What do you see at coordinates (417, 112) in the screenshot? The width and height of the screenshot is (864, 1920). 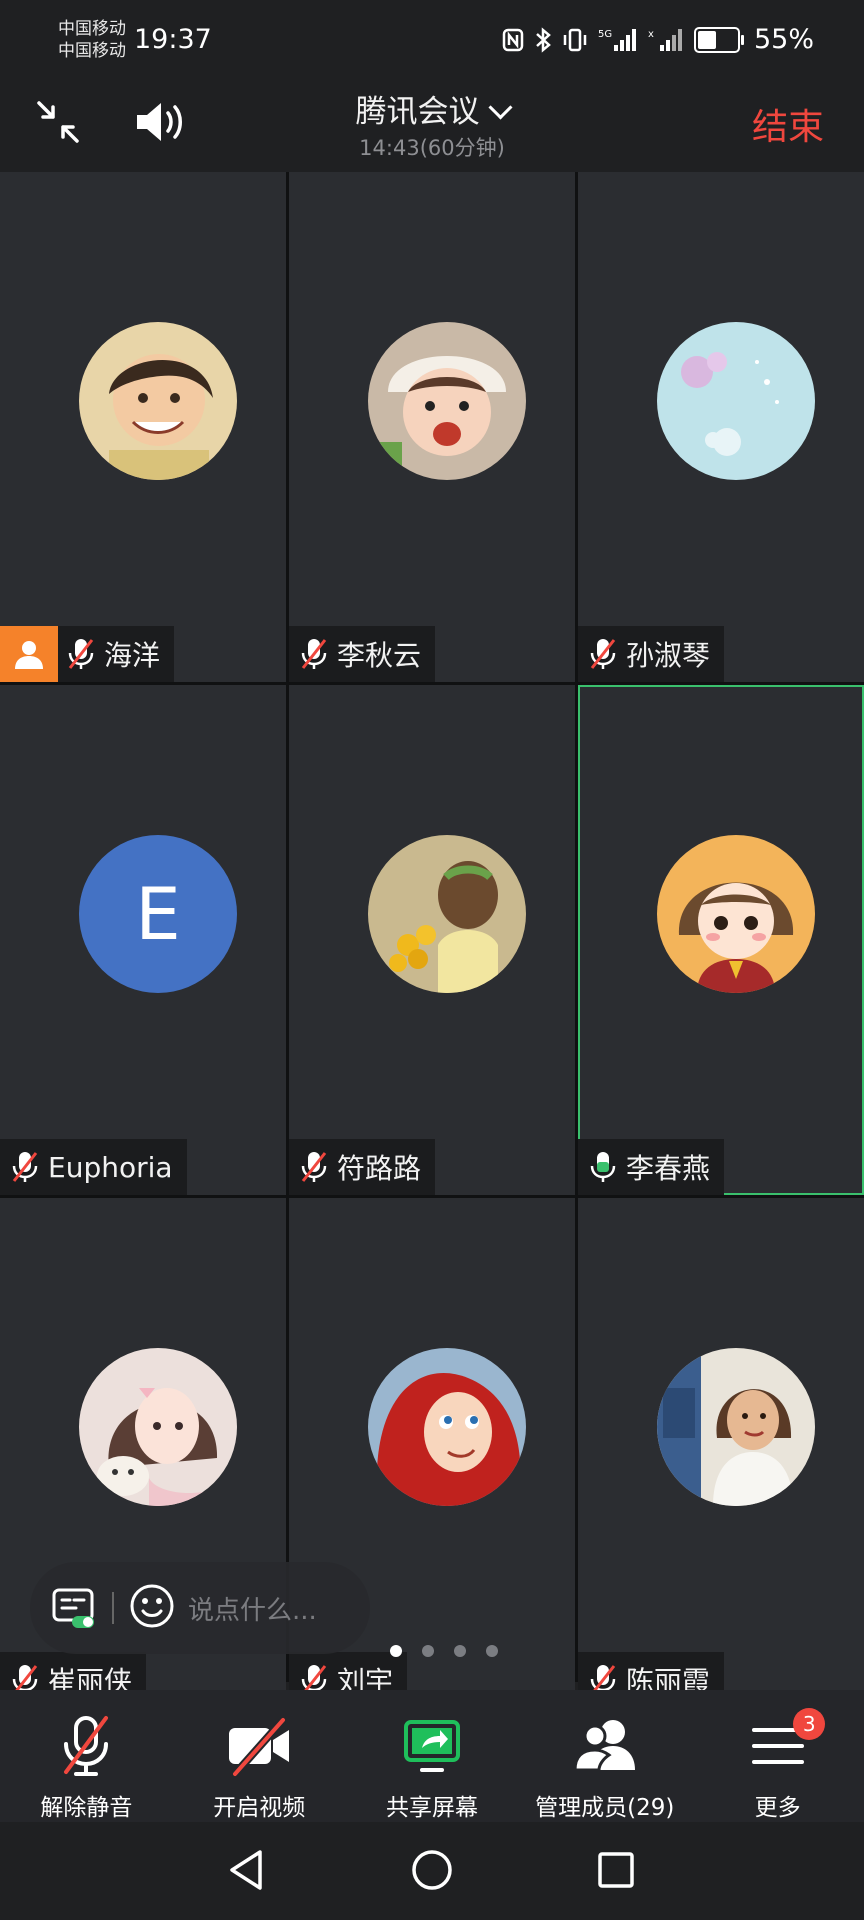 I see `meeting-title-text: 腾讯会议` at bounding box center [417, 112].